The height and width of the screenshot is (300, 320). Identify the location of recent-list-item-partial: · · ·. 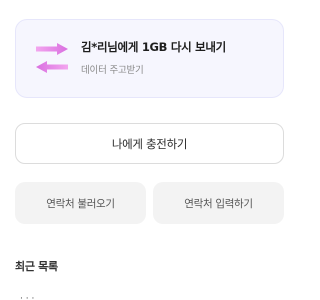
(40, 297).